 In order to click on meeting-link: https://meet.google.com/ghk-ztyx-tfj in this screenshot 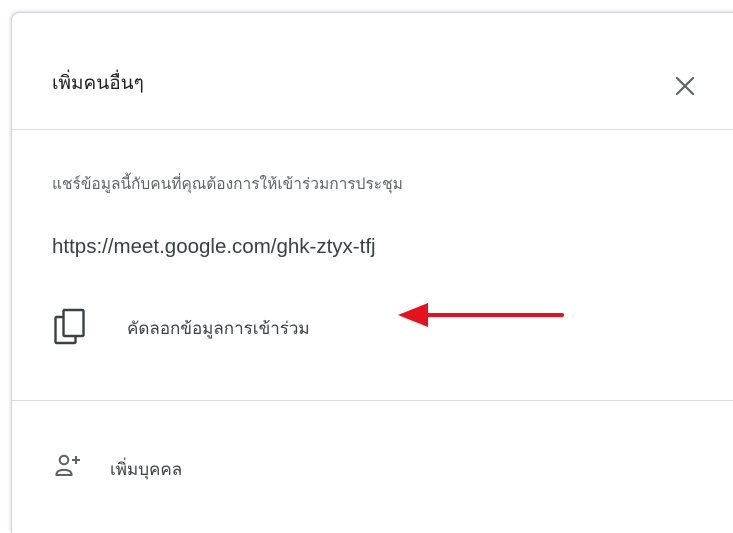, I will do `click(214, 247)`.